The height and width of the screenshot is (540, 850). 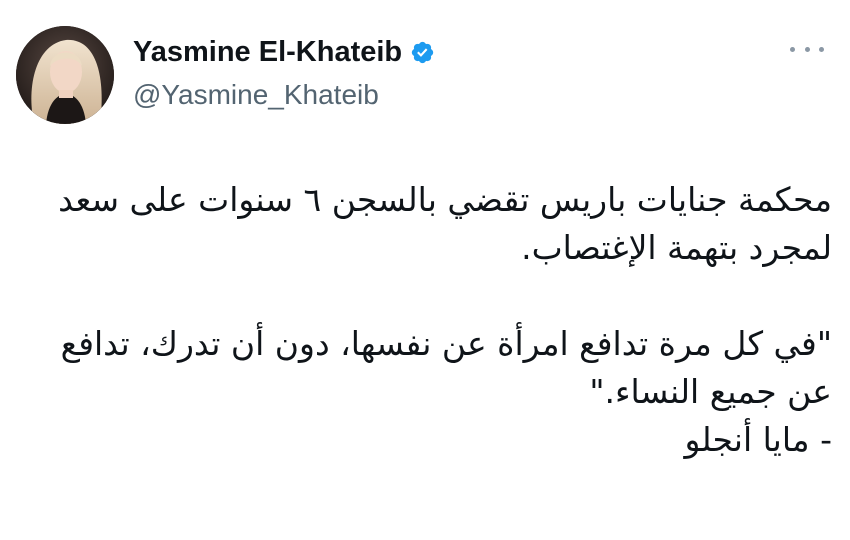 I want to click on tweet-line: - مايا أنجلو, so click(x=758, y=439).